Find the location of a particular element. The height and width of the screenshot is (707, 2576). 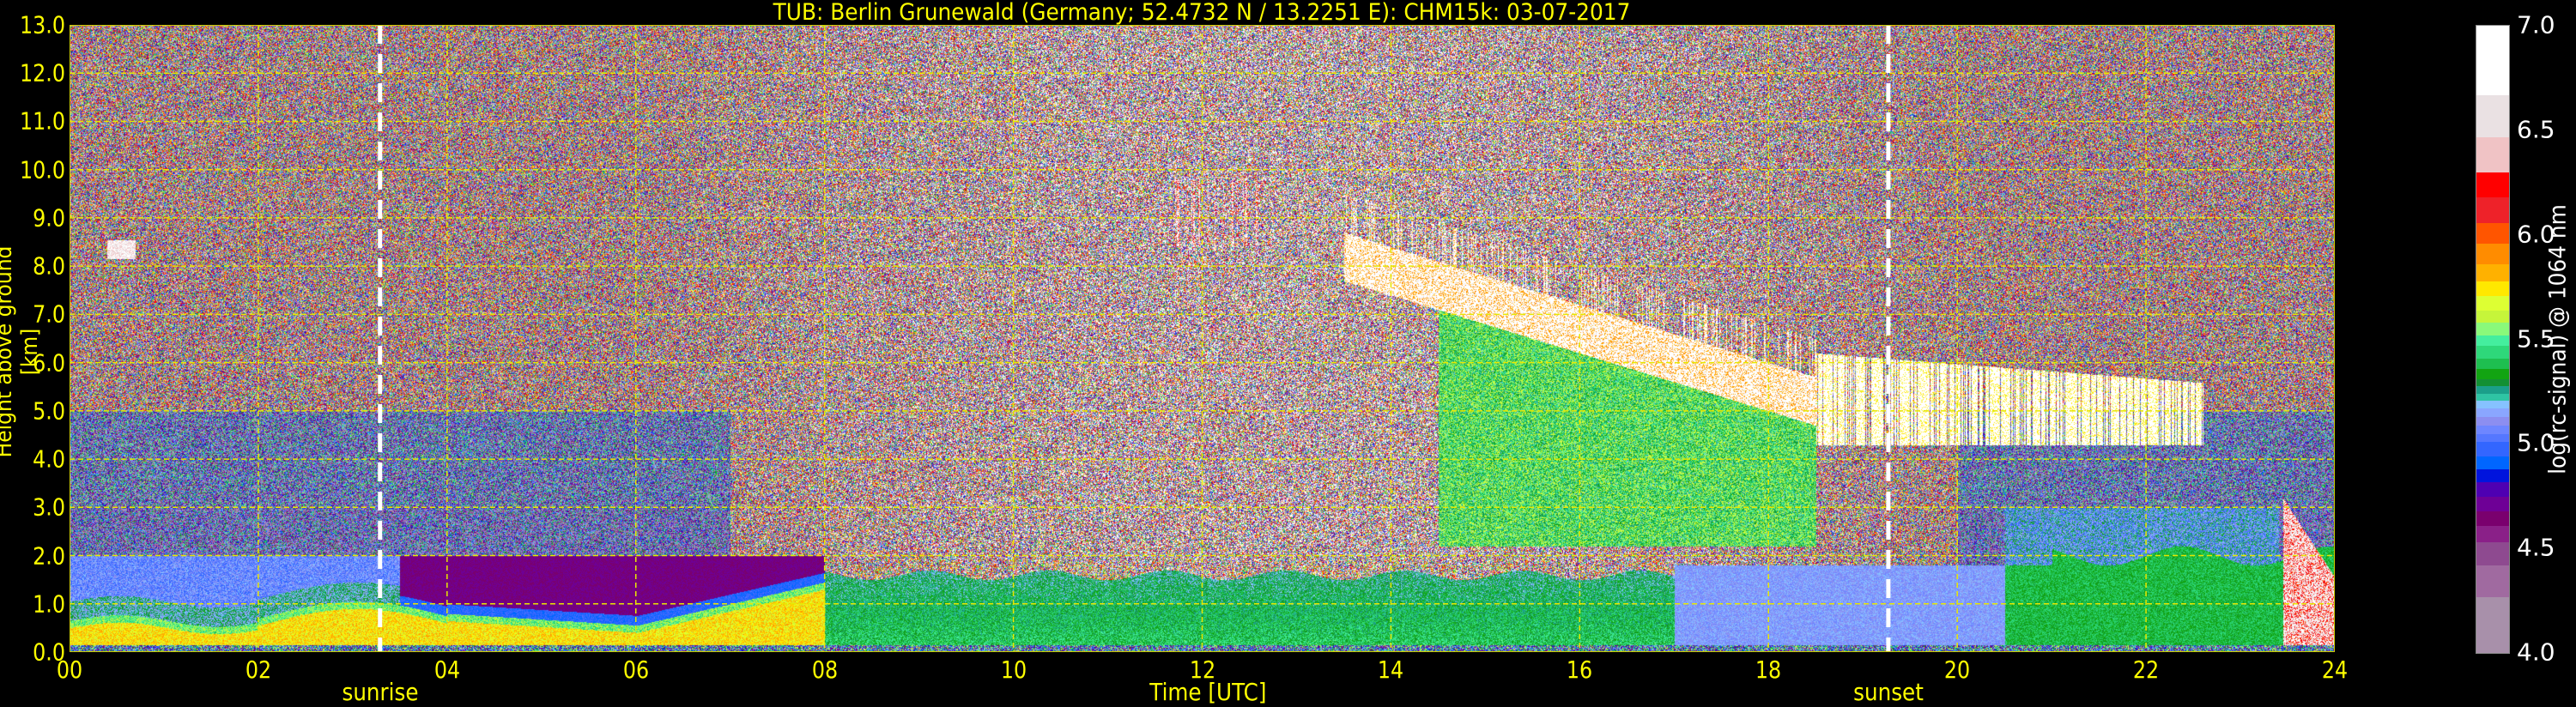

colorbar-tick-label: 4.0 is located at coordinates (2536, 653).